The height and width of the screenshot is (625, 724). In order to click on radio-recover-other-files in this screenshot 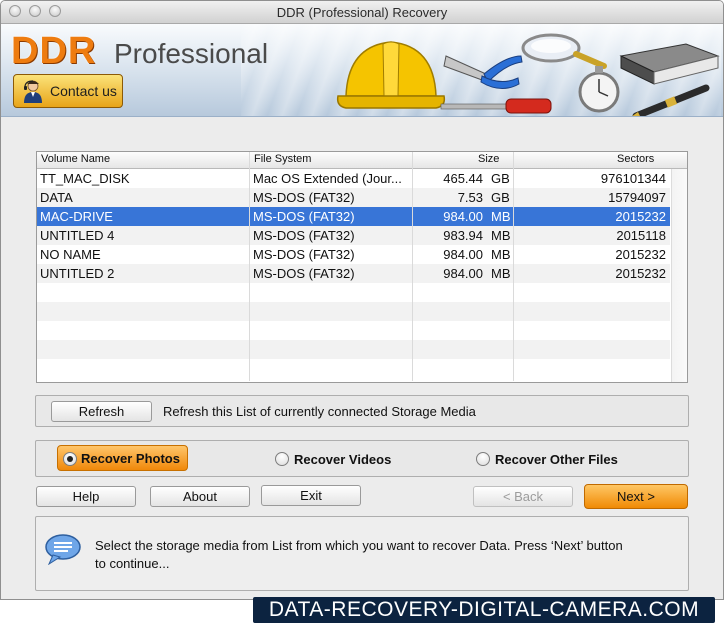, I will do `click(483, 459)`.